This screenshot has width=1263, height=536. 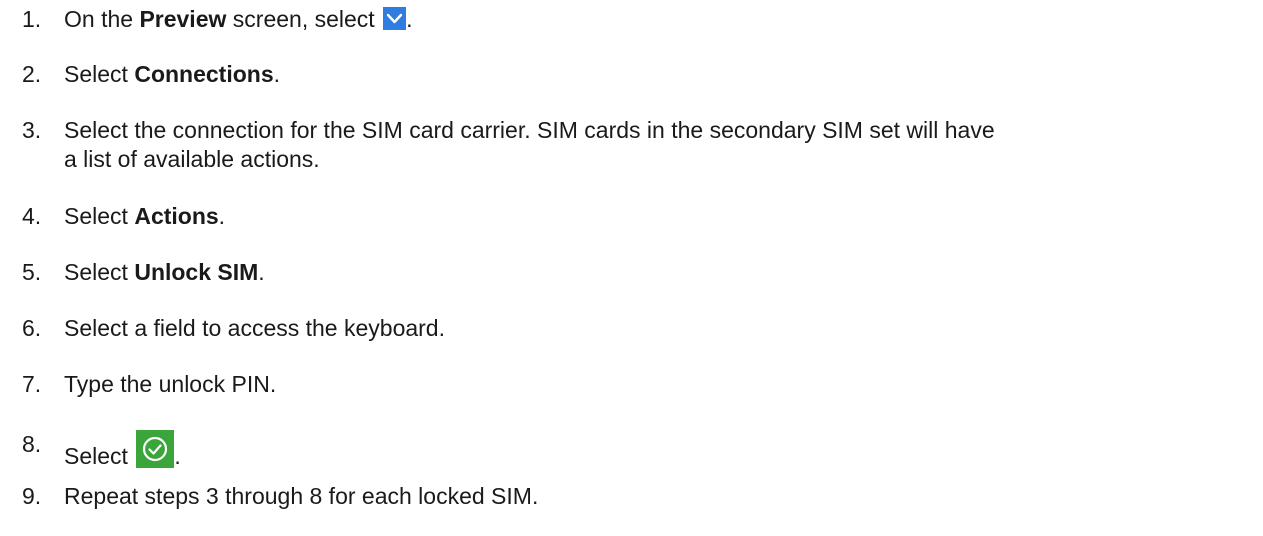 I want to click on step-number: 6., so click(x=32, y=328).